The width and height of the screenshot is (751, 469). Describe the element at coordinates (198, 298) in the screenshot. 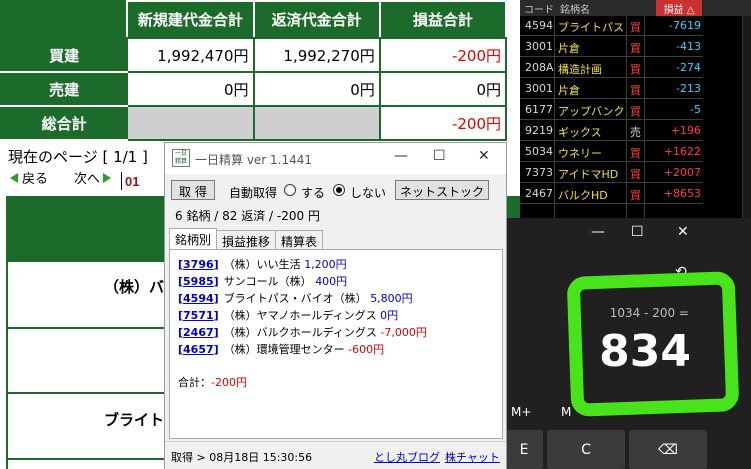

I see `stock-code-link: 4594` at that location.